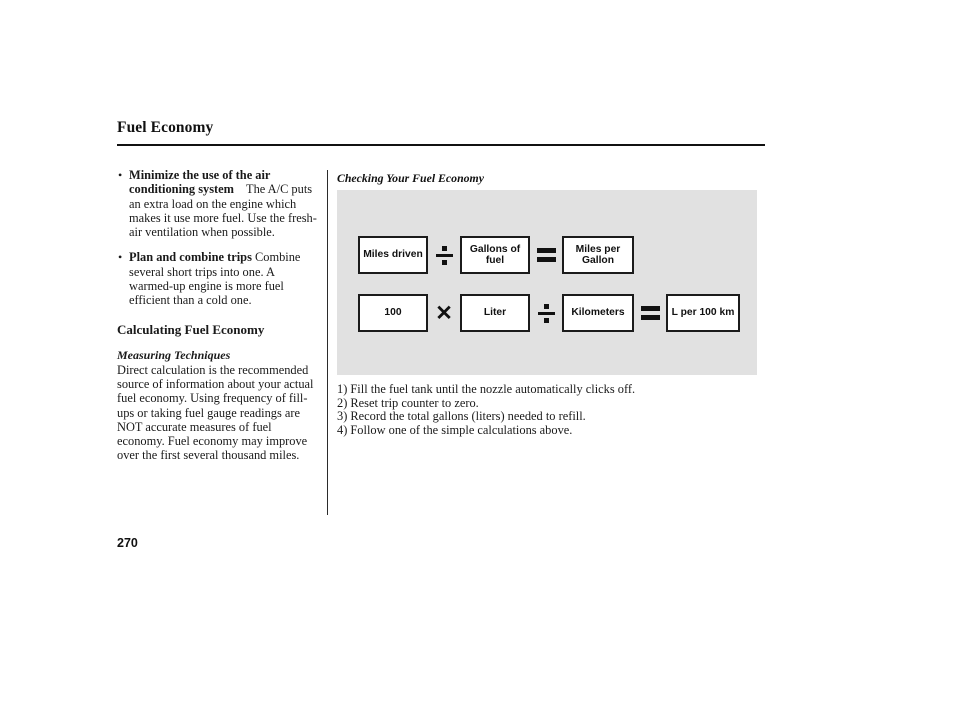 The width and height of the screenshot is (954, 710). I want to click on formula-row-metric: 100 ✕ Liter Kilometers L per 100 km, so click(549, 313).